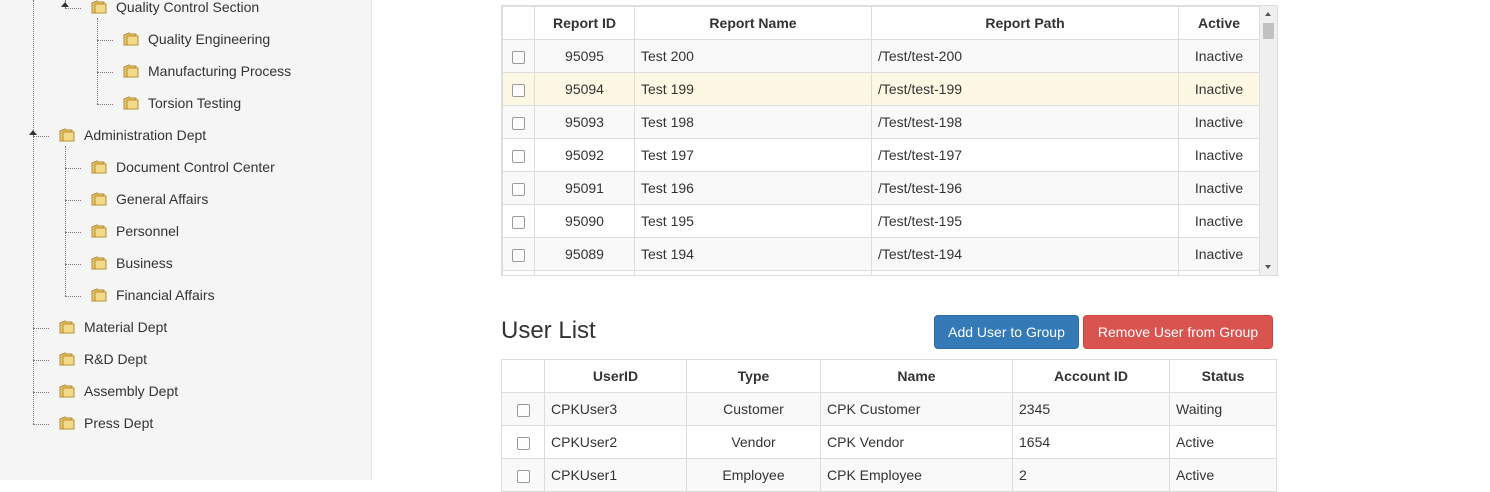 Image resolution: width=1490 pixels, height=492 pixels. What do you see at coordinates (196, 39) in the screenshot?
I see `tree-node-quality-engineering: Quality Engineering` at bounding box center [196, 39].